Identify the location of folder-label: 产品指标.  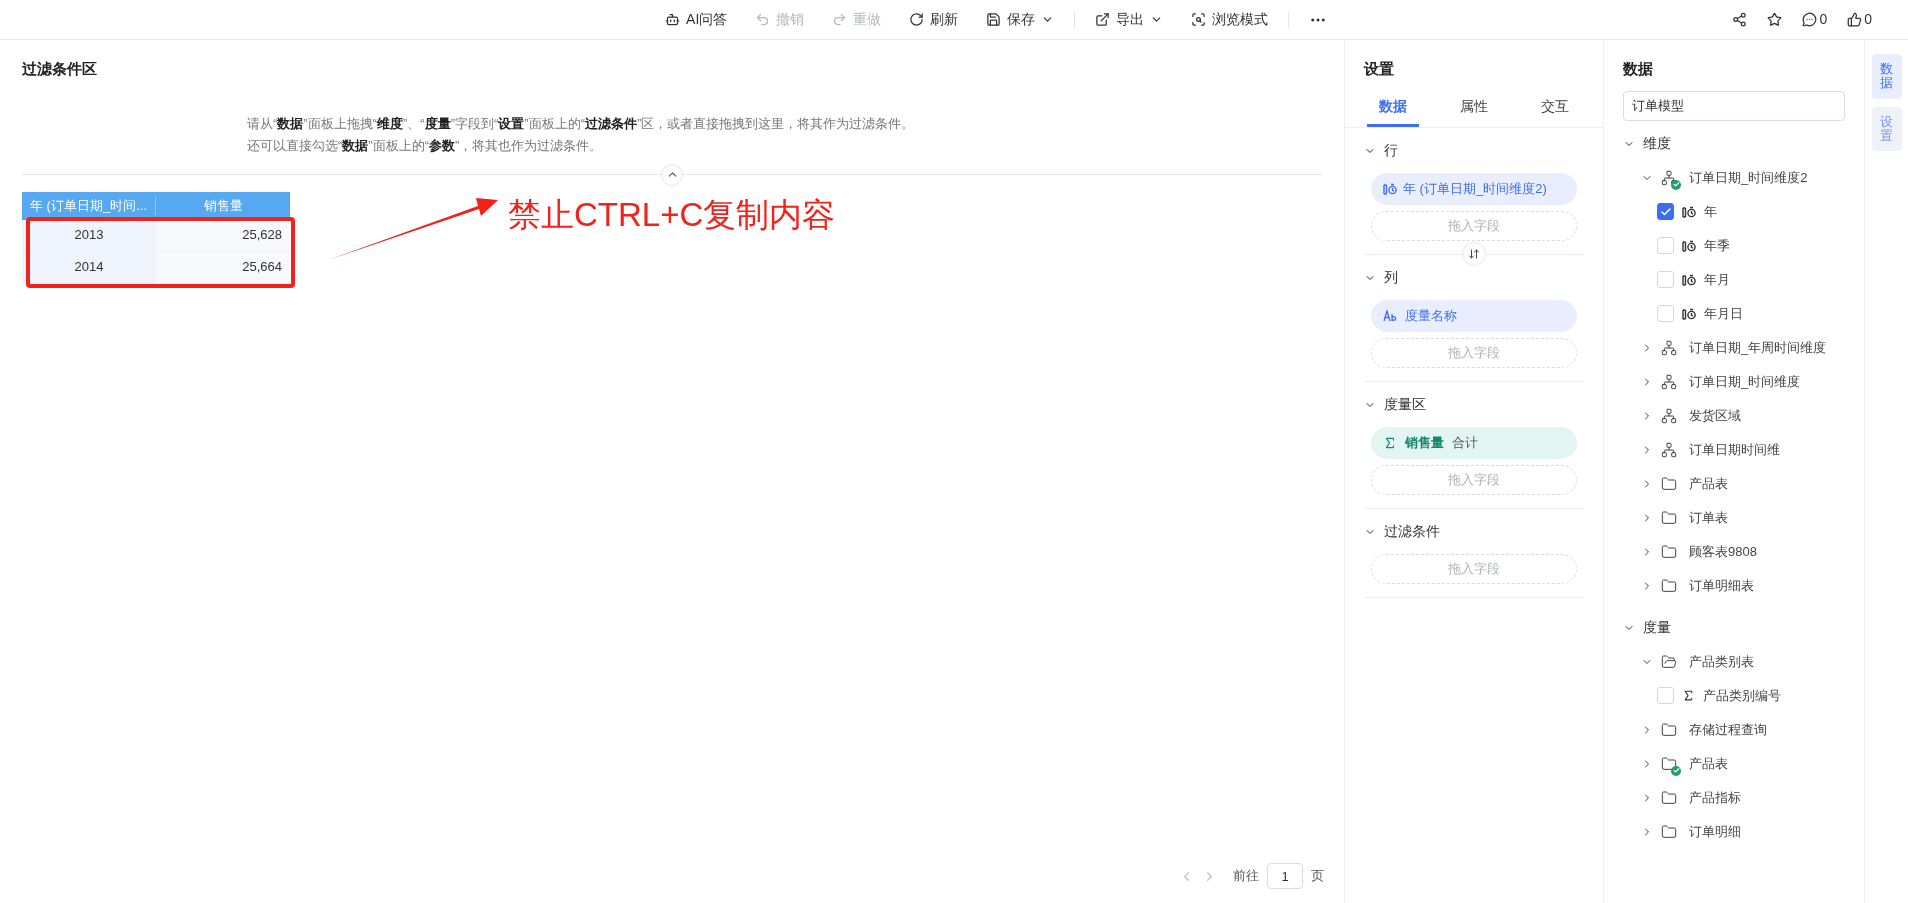
(1715, 797).